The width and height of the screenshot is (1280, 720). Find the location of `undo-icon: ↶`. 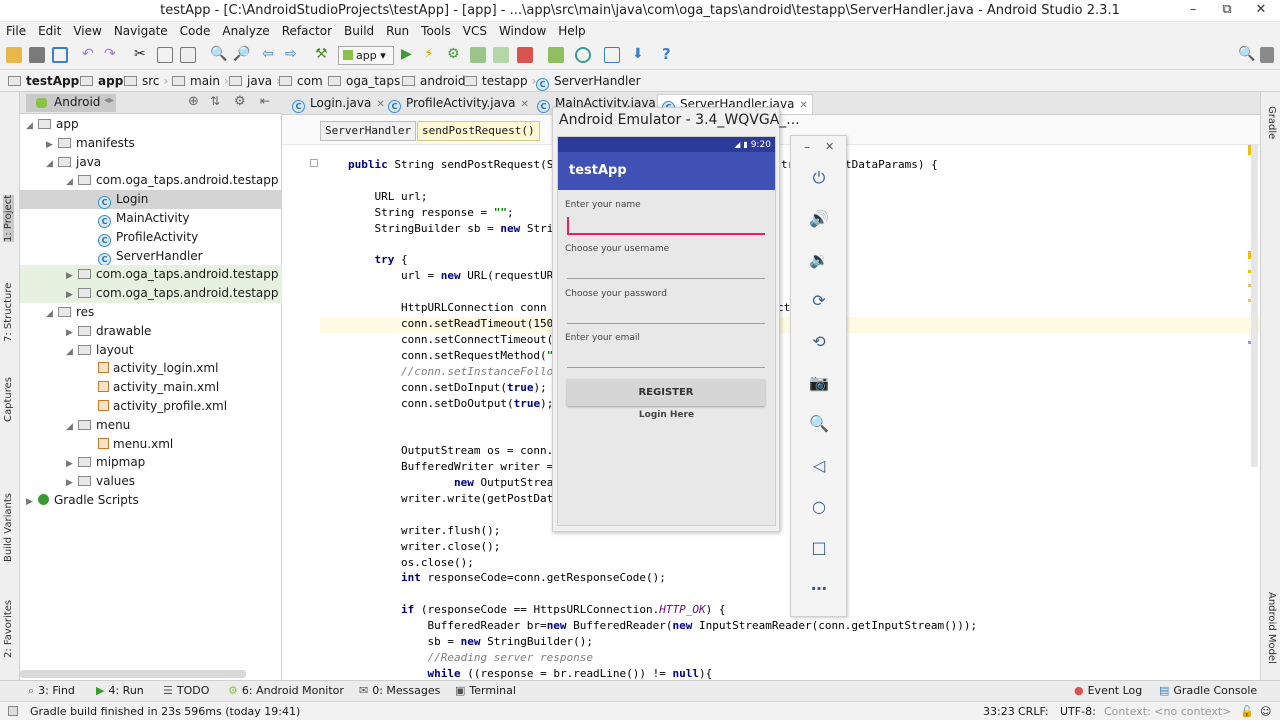

undo-icon: ↶ is located at coordinates (90, 55).